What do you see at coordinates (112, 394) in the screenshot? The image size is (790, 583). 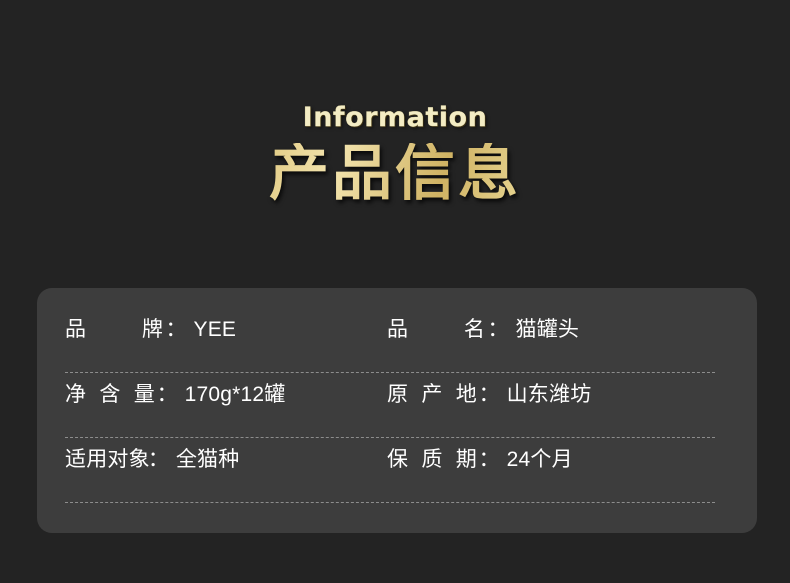 I see `info-label: 净 含 量` at bounding box center [112, 394].